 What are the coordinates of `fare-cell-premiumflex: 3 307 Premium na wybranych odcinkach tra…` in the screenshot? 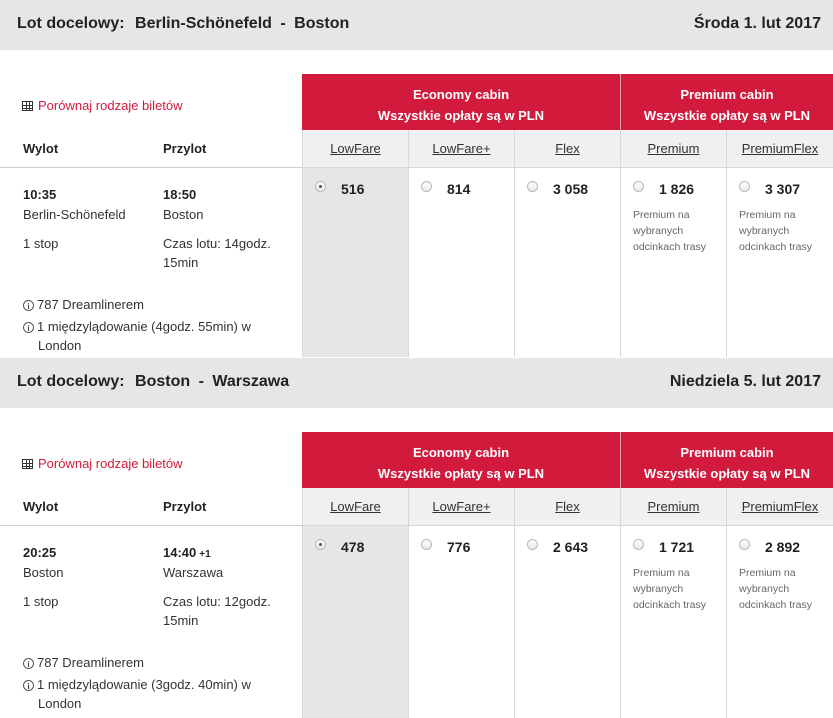 It's located at (779, 262).